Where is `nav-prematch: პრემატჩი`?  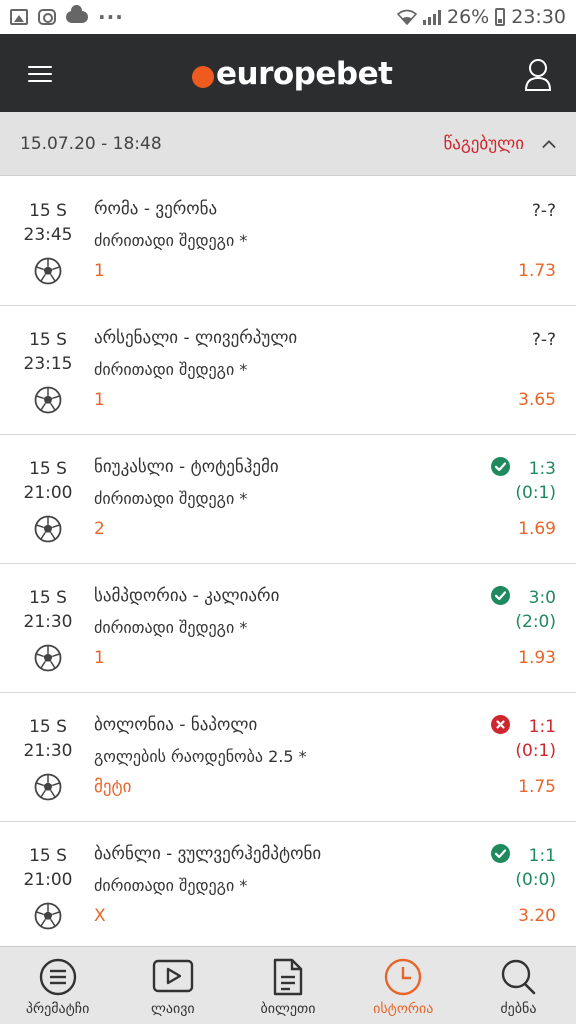
nav-prematch: პრემატჩი is located at coordinates (57, 985).